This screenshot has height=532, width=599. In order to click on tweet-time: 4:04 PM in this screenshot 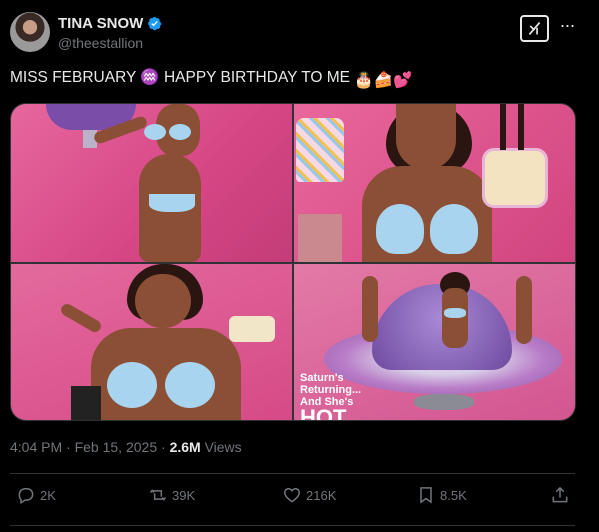, I will do `click(36, 447)`.